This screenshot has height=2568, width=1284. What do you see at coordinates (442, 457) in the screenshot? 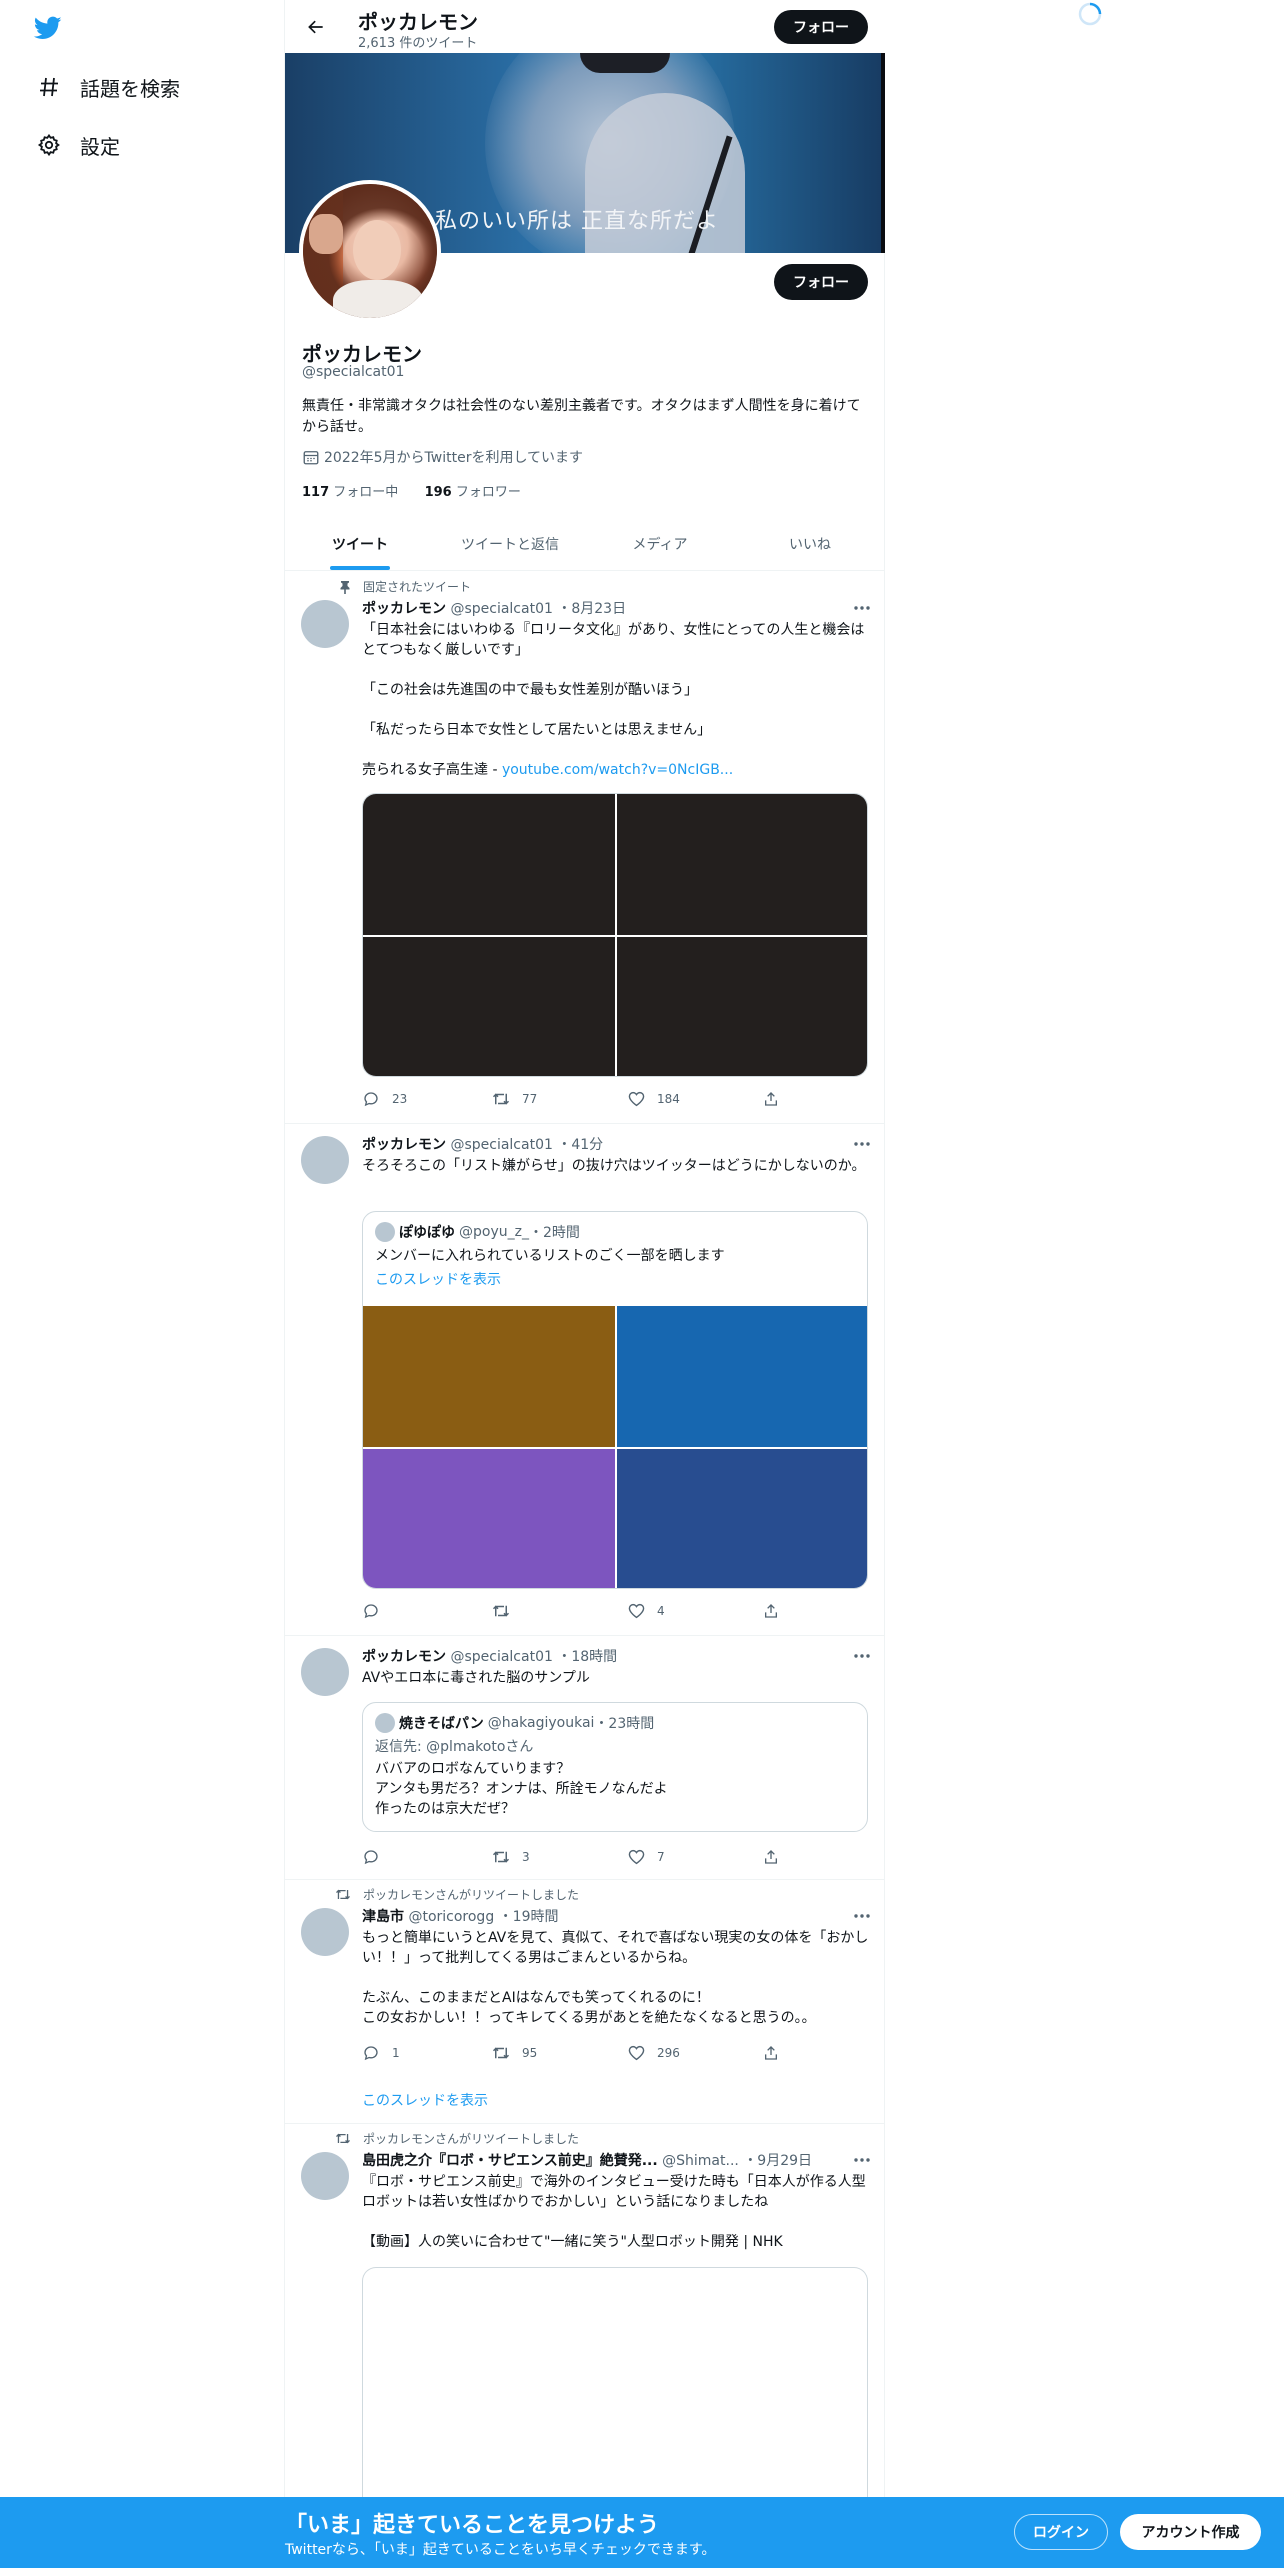
I see `profile-joined: 2022年5月からTwitterを利用しています` at bounding box center [442, 457].